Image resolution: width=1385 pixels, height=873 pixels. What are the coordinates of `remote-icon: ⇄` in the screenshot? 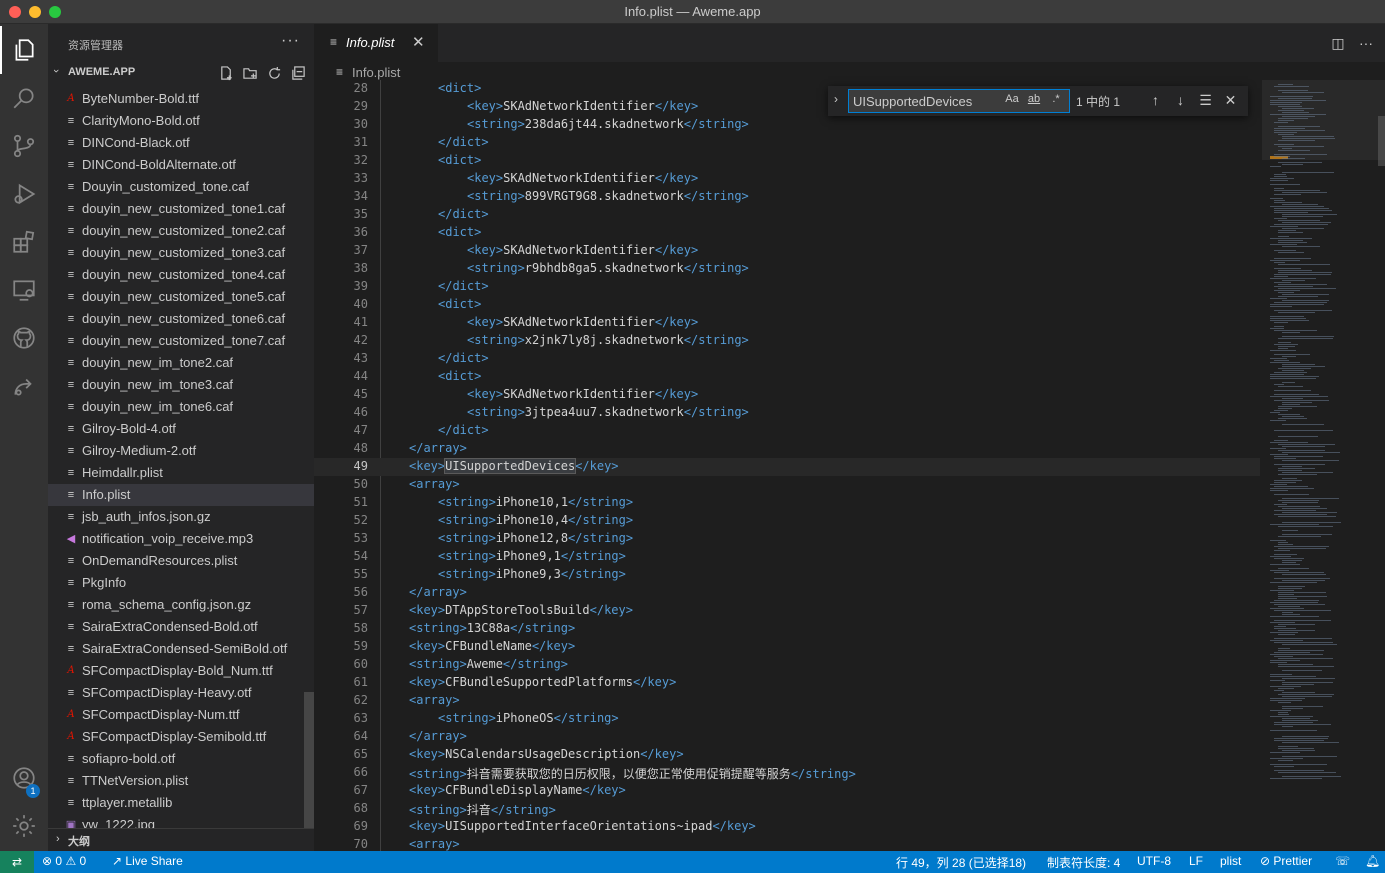 It's located at (17, 862).